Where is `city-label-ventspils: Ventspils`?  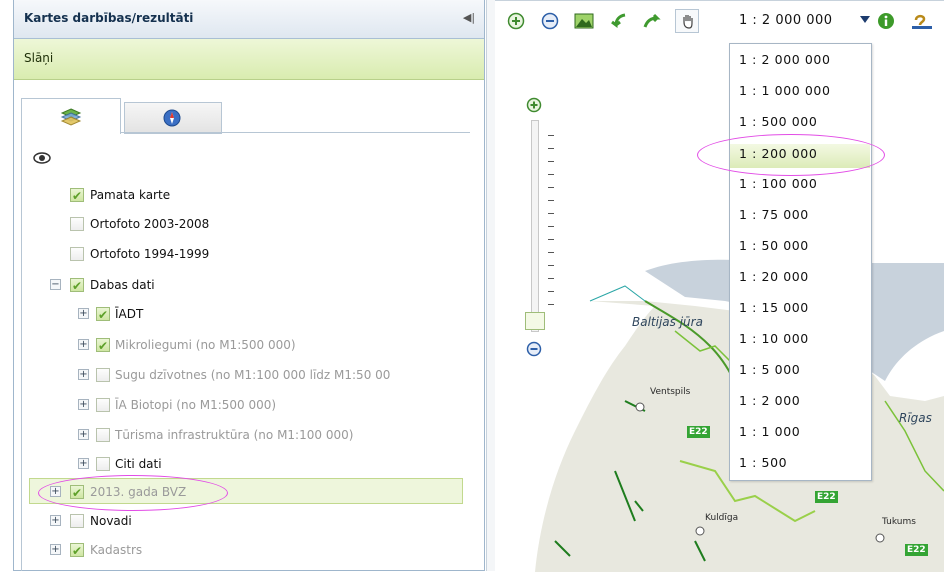 city-label-ventspils: Ventspils is located at coordinates (670, 392).